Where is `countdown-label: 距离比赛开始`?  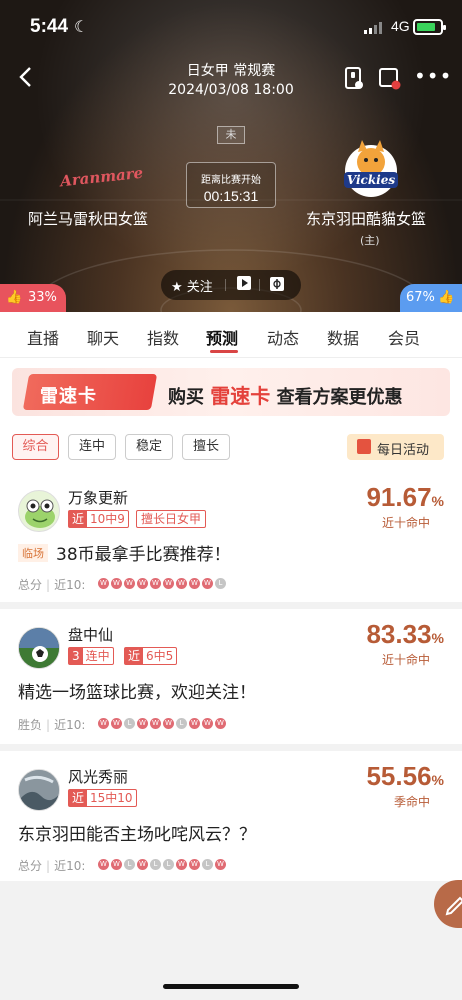 countdown-label: 距离比赛开始 is located at coordinates (231, 180).